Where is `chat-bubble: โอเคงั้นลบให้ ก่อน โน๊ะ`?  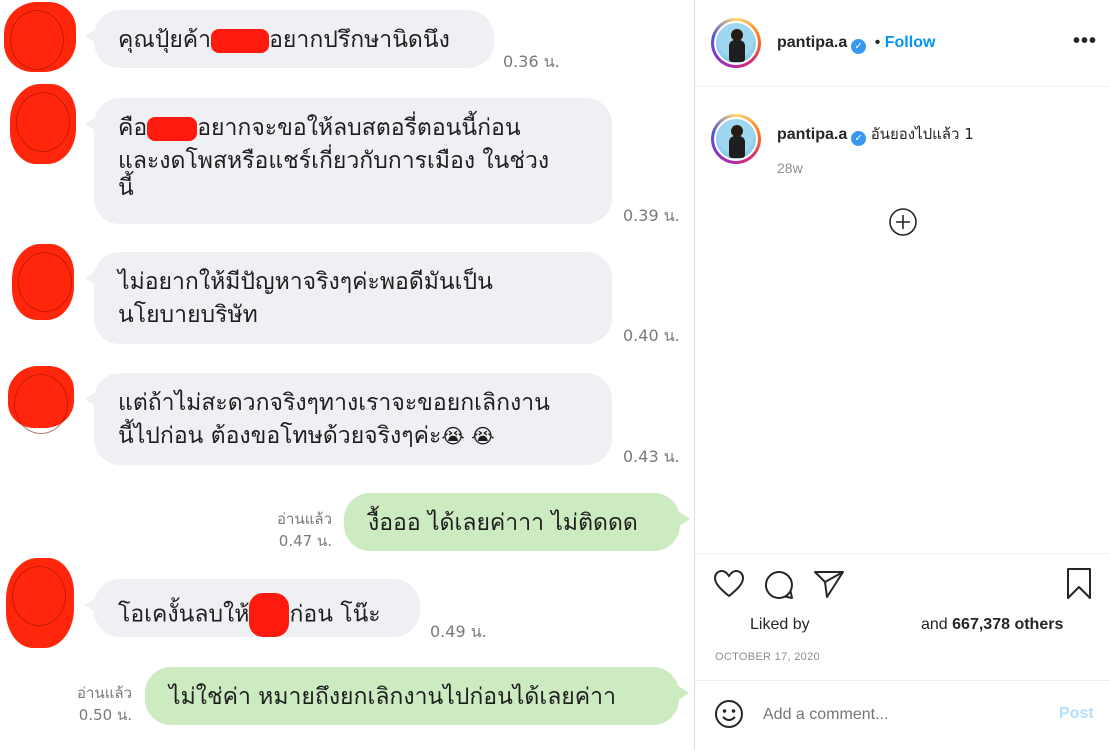
chat-bubble: โอเคงั้นลบให้ ก่อน โน๊ะ is located at coordinates (252, 608).